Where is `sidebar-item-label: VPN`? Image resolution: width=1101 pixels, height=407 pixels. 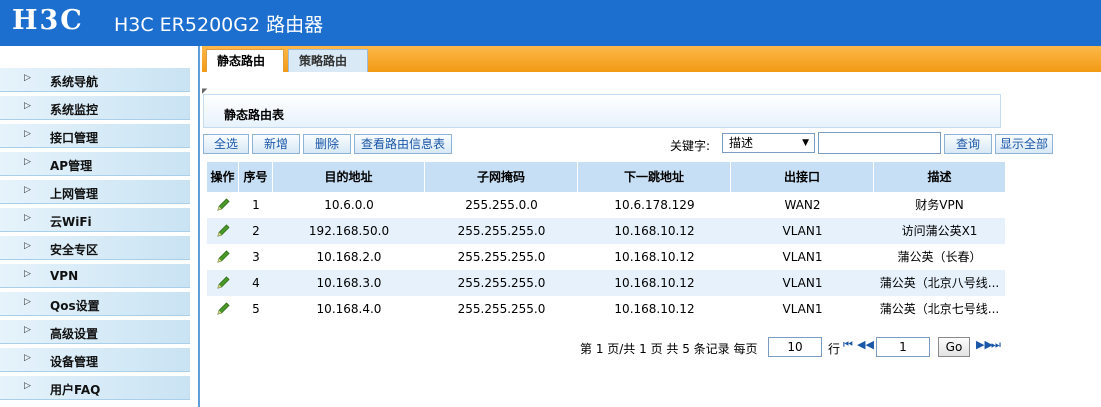
sidebar-item-label: VPN is located at coordinates (64, 276).